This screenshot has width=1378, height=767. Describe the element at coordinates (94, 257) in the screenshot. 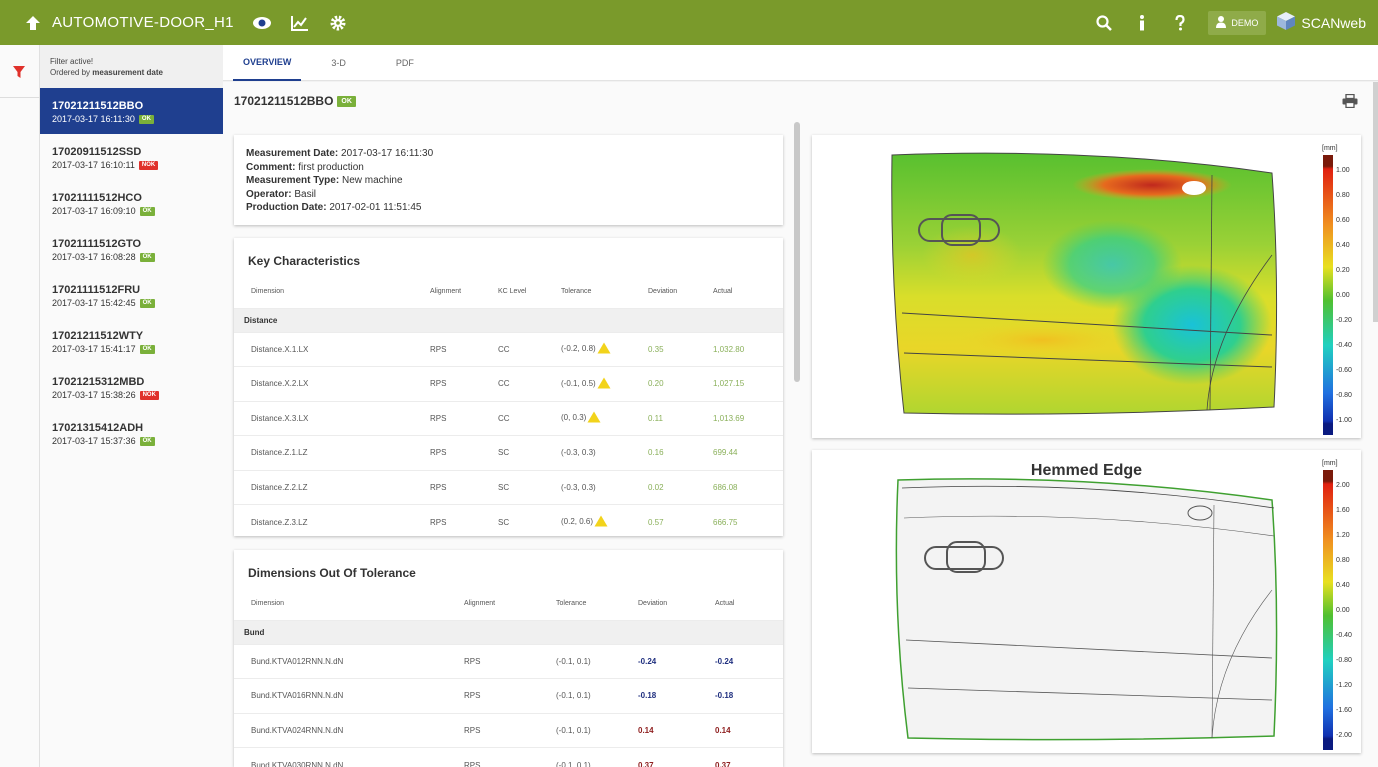

I see `list-item-date: 2017-03-17 16:08:28` at that location.